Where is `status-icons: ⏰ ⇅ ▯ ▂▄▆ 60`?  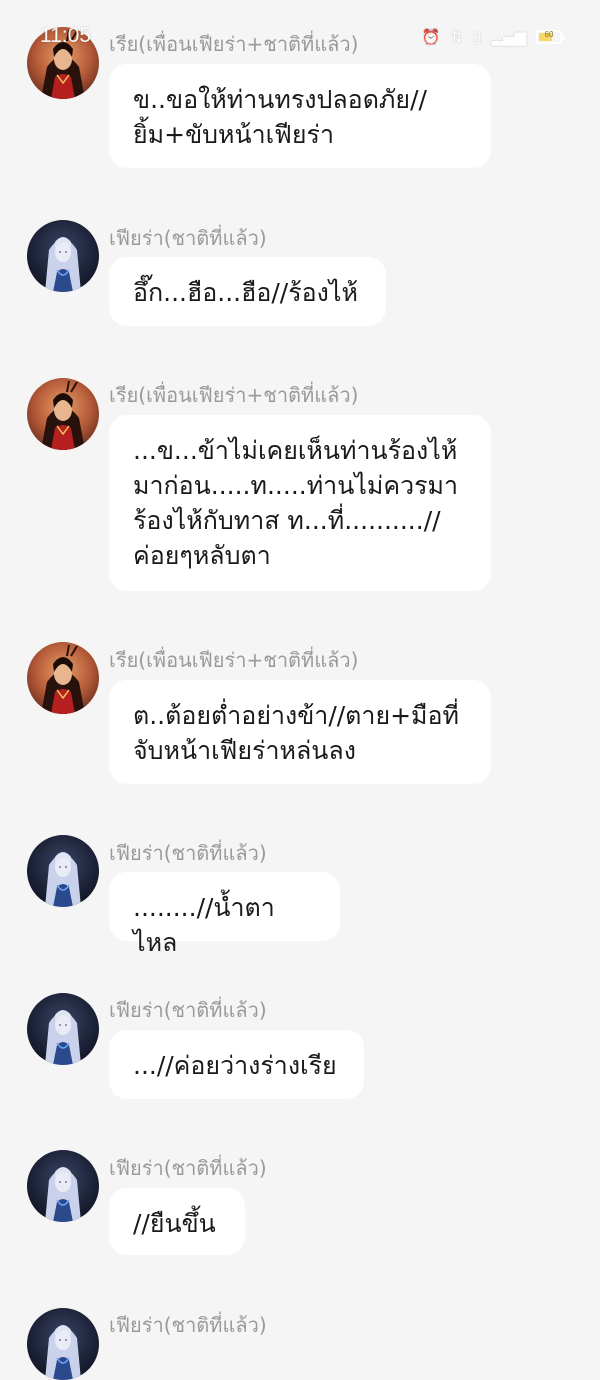 status-icons: ⏰ ⇅ ▯ ▂▄▆ 60 is located at coordinates (493, 37).